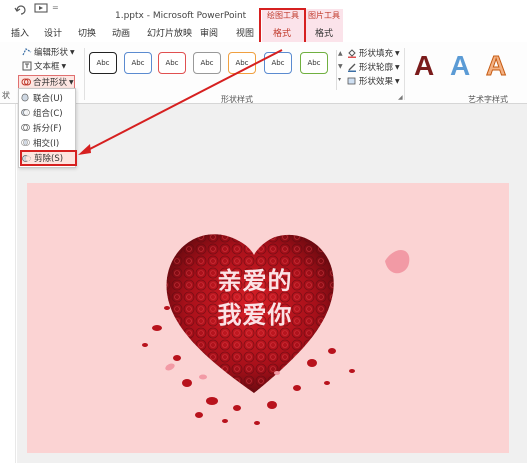 The height and width of the screenshot is (463, 527). I want to click on merge-shapes-button: 合并形状 ▼, so click(47, 82).